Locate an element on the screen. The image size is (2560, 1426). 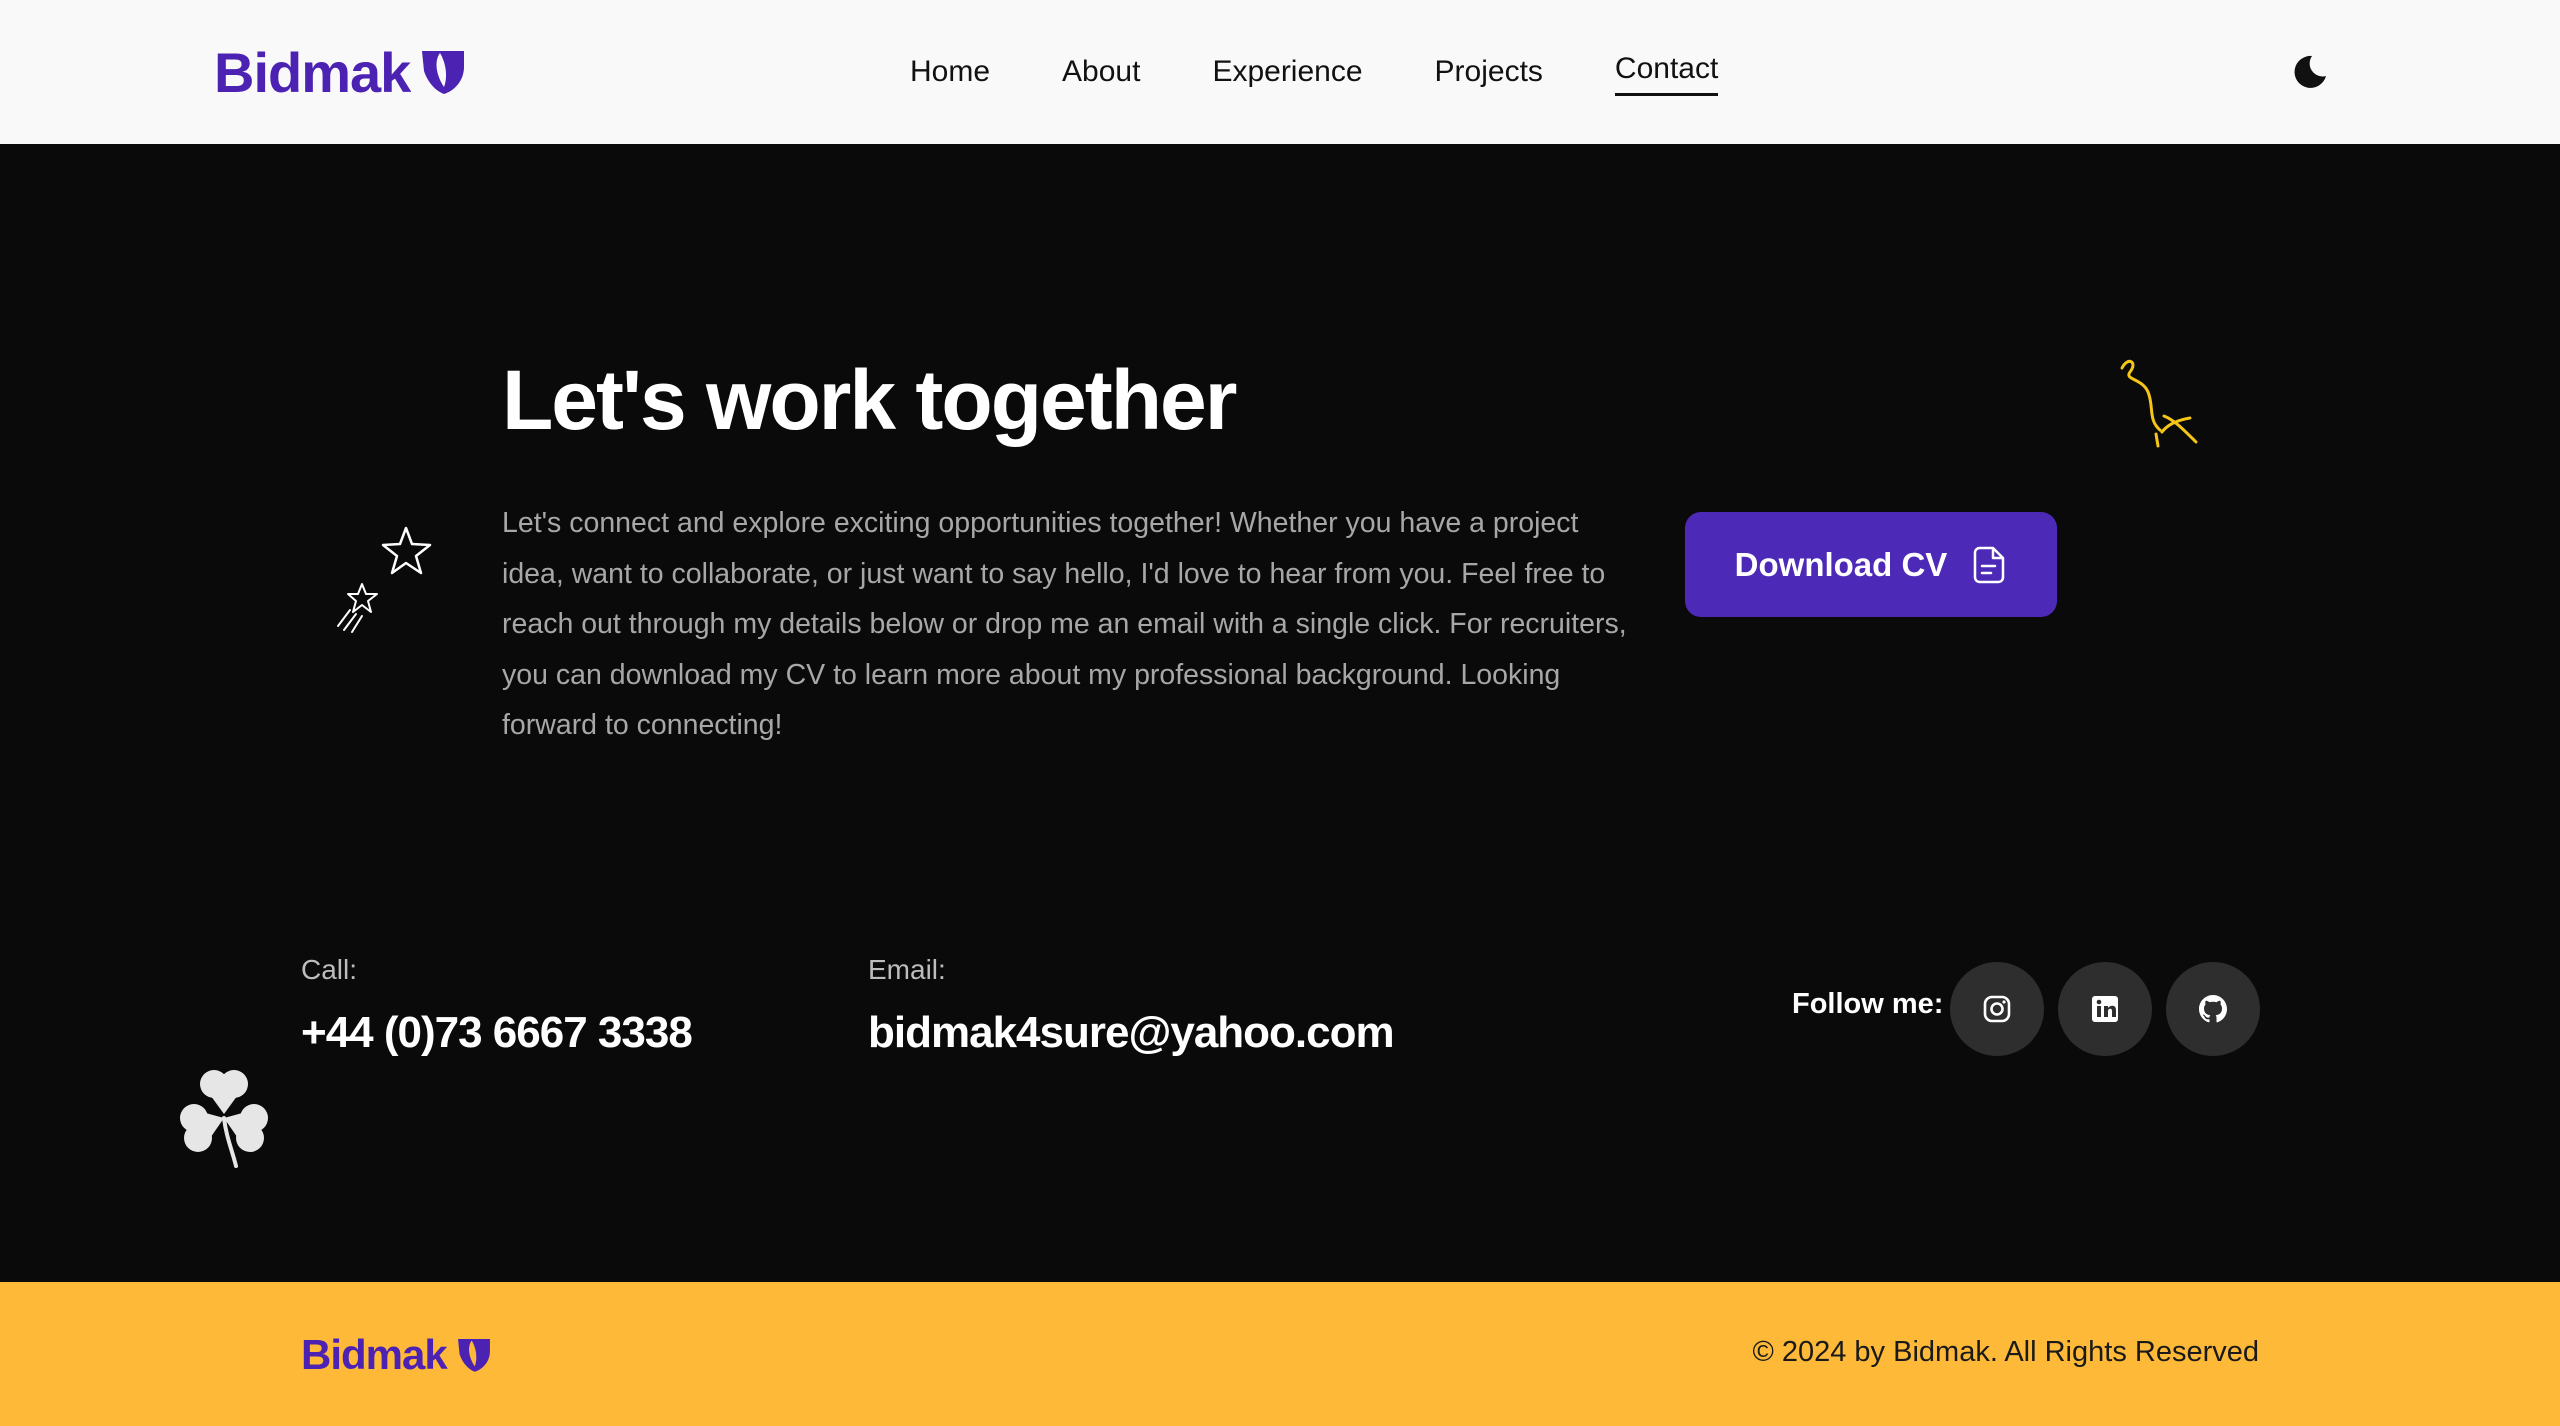
clover-doodle-icon is located at coordinates (224, 1119).